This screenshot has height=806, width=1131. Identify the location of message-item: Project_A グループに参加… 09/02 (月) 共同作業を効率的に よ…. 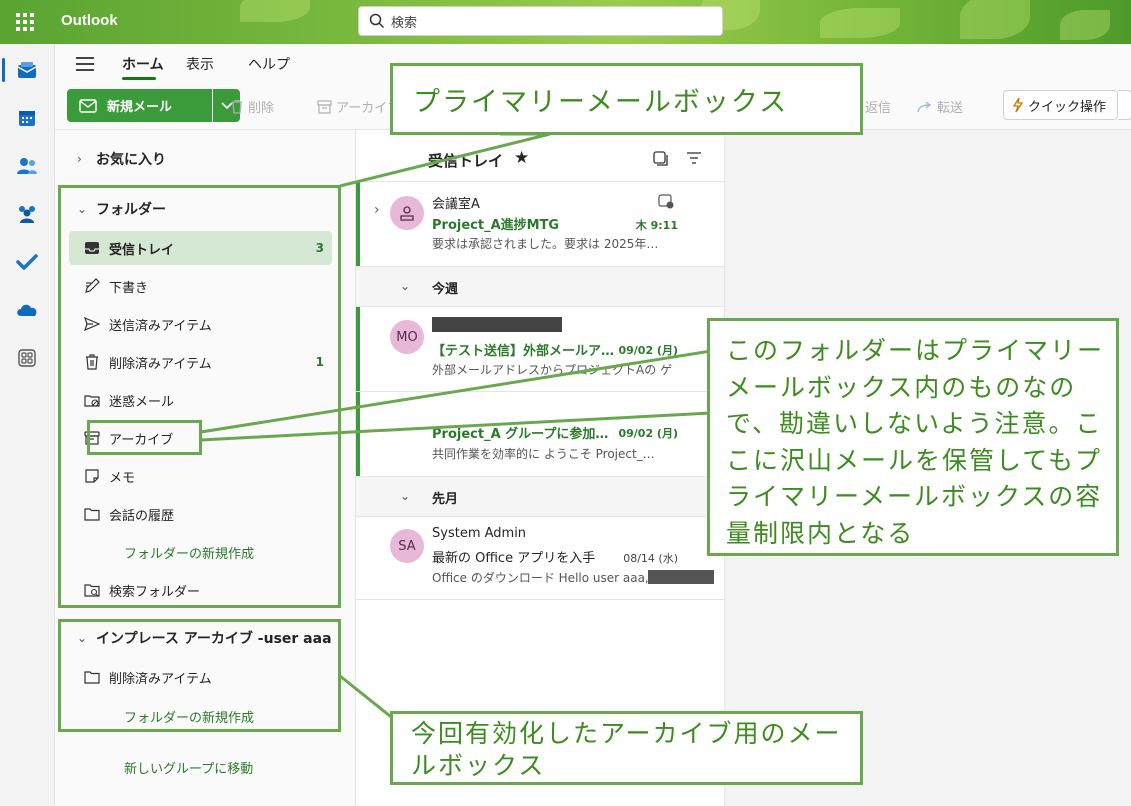
(540, 434).